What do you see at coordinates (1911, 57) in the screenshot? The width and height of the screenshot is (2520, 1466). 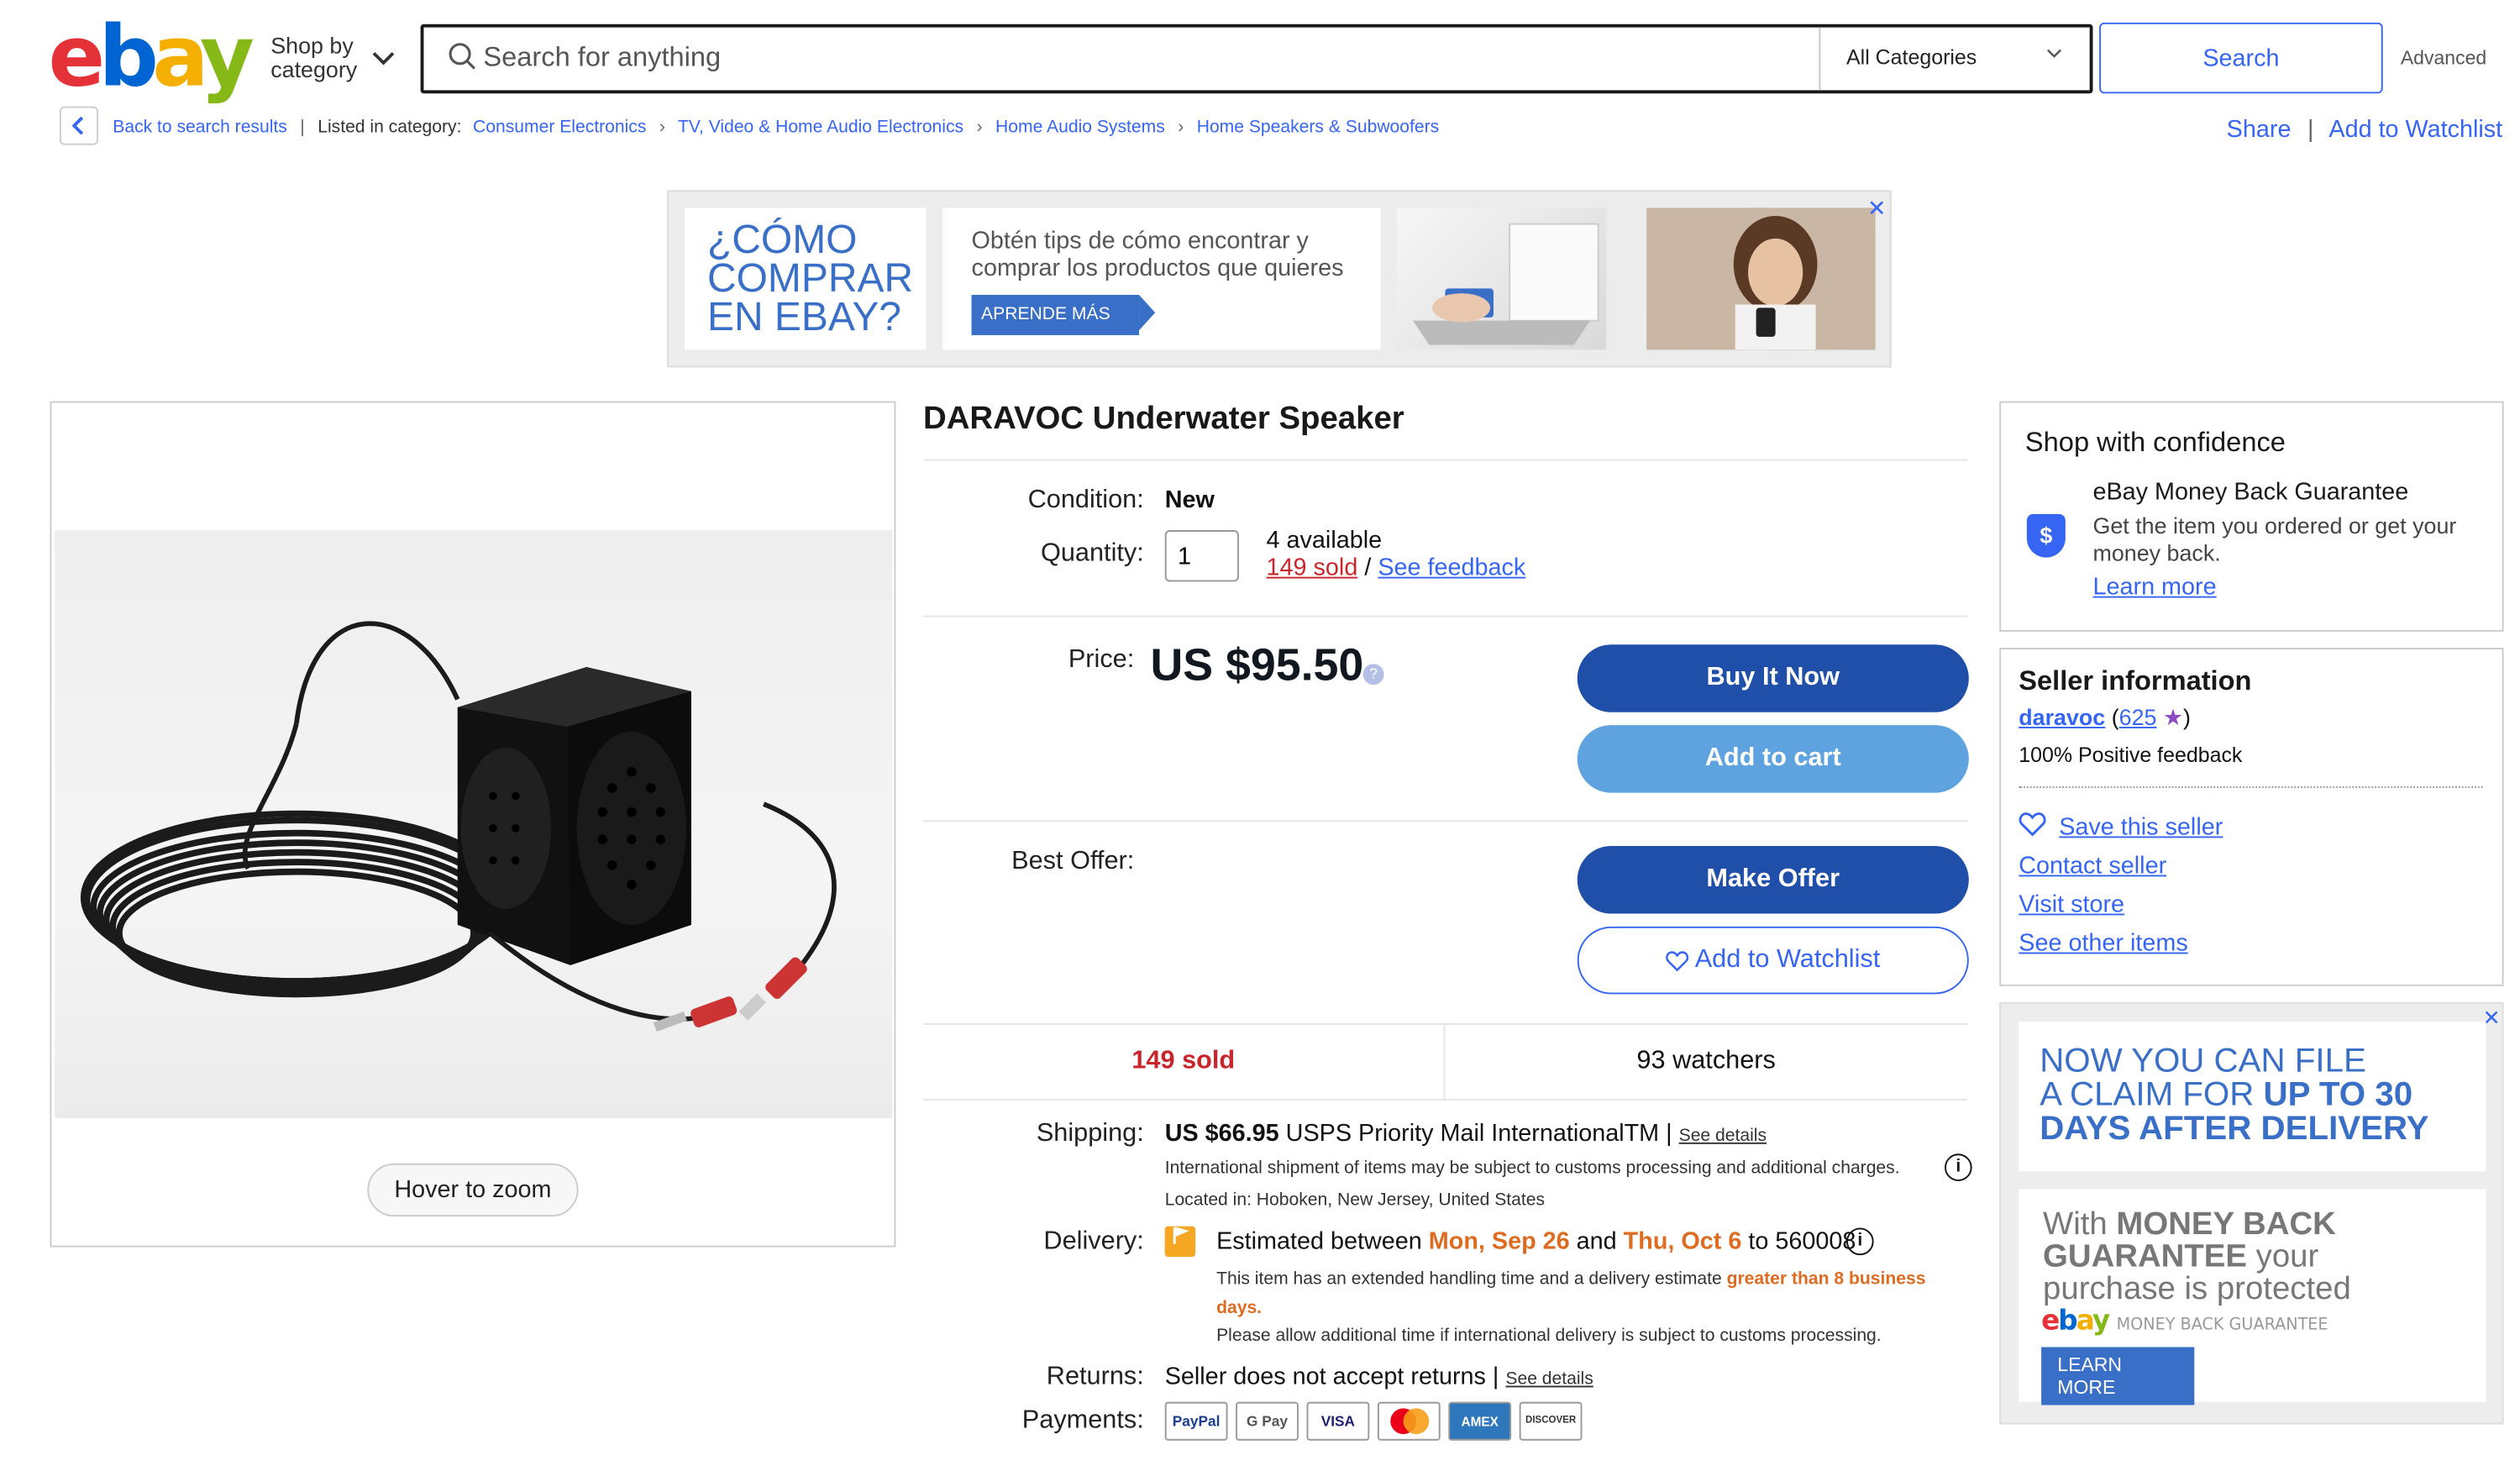 I see `category-select: All Categories` at bounding box center [1911, 57].